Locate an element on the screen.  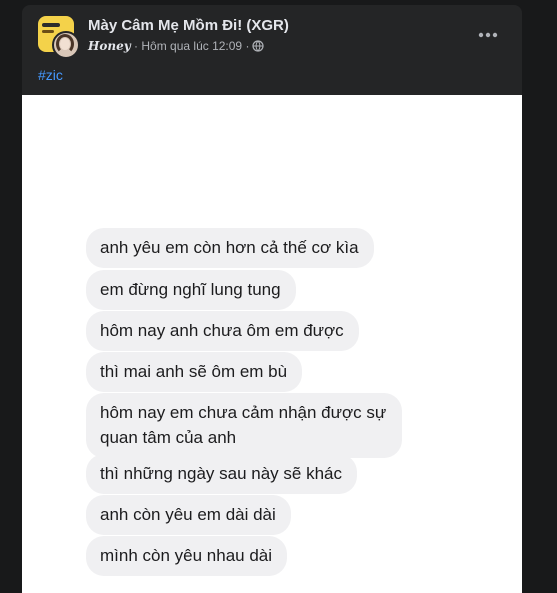
more-options-icon is located at coordinates (488, 35).